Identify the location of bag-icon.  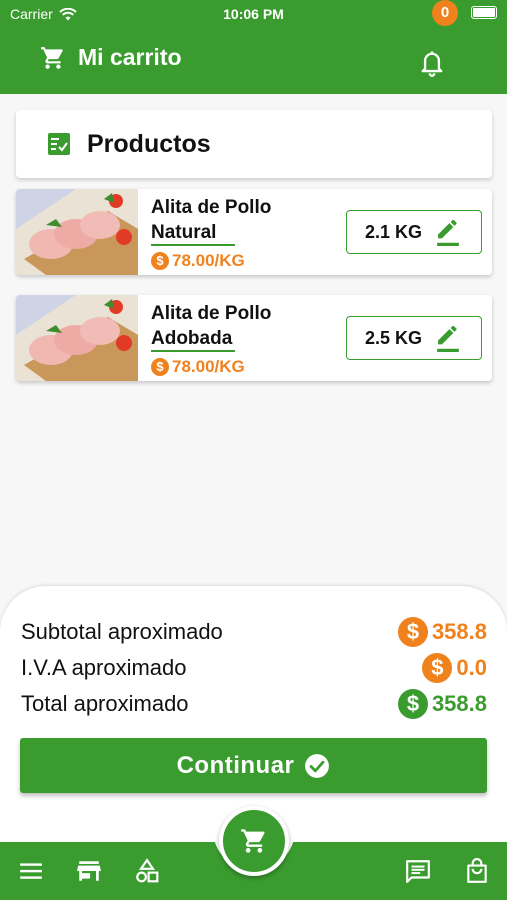
(477, 871).